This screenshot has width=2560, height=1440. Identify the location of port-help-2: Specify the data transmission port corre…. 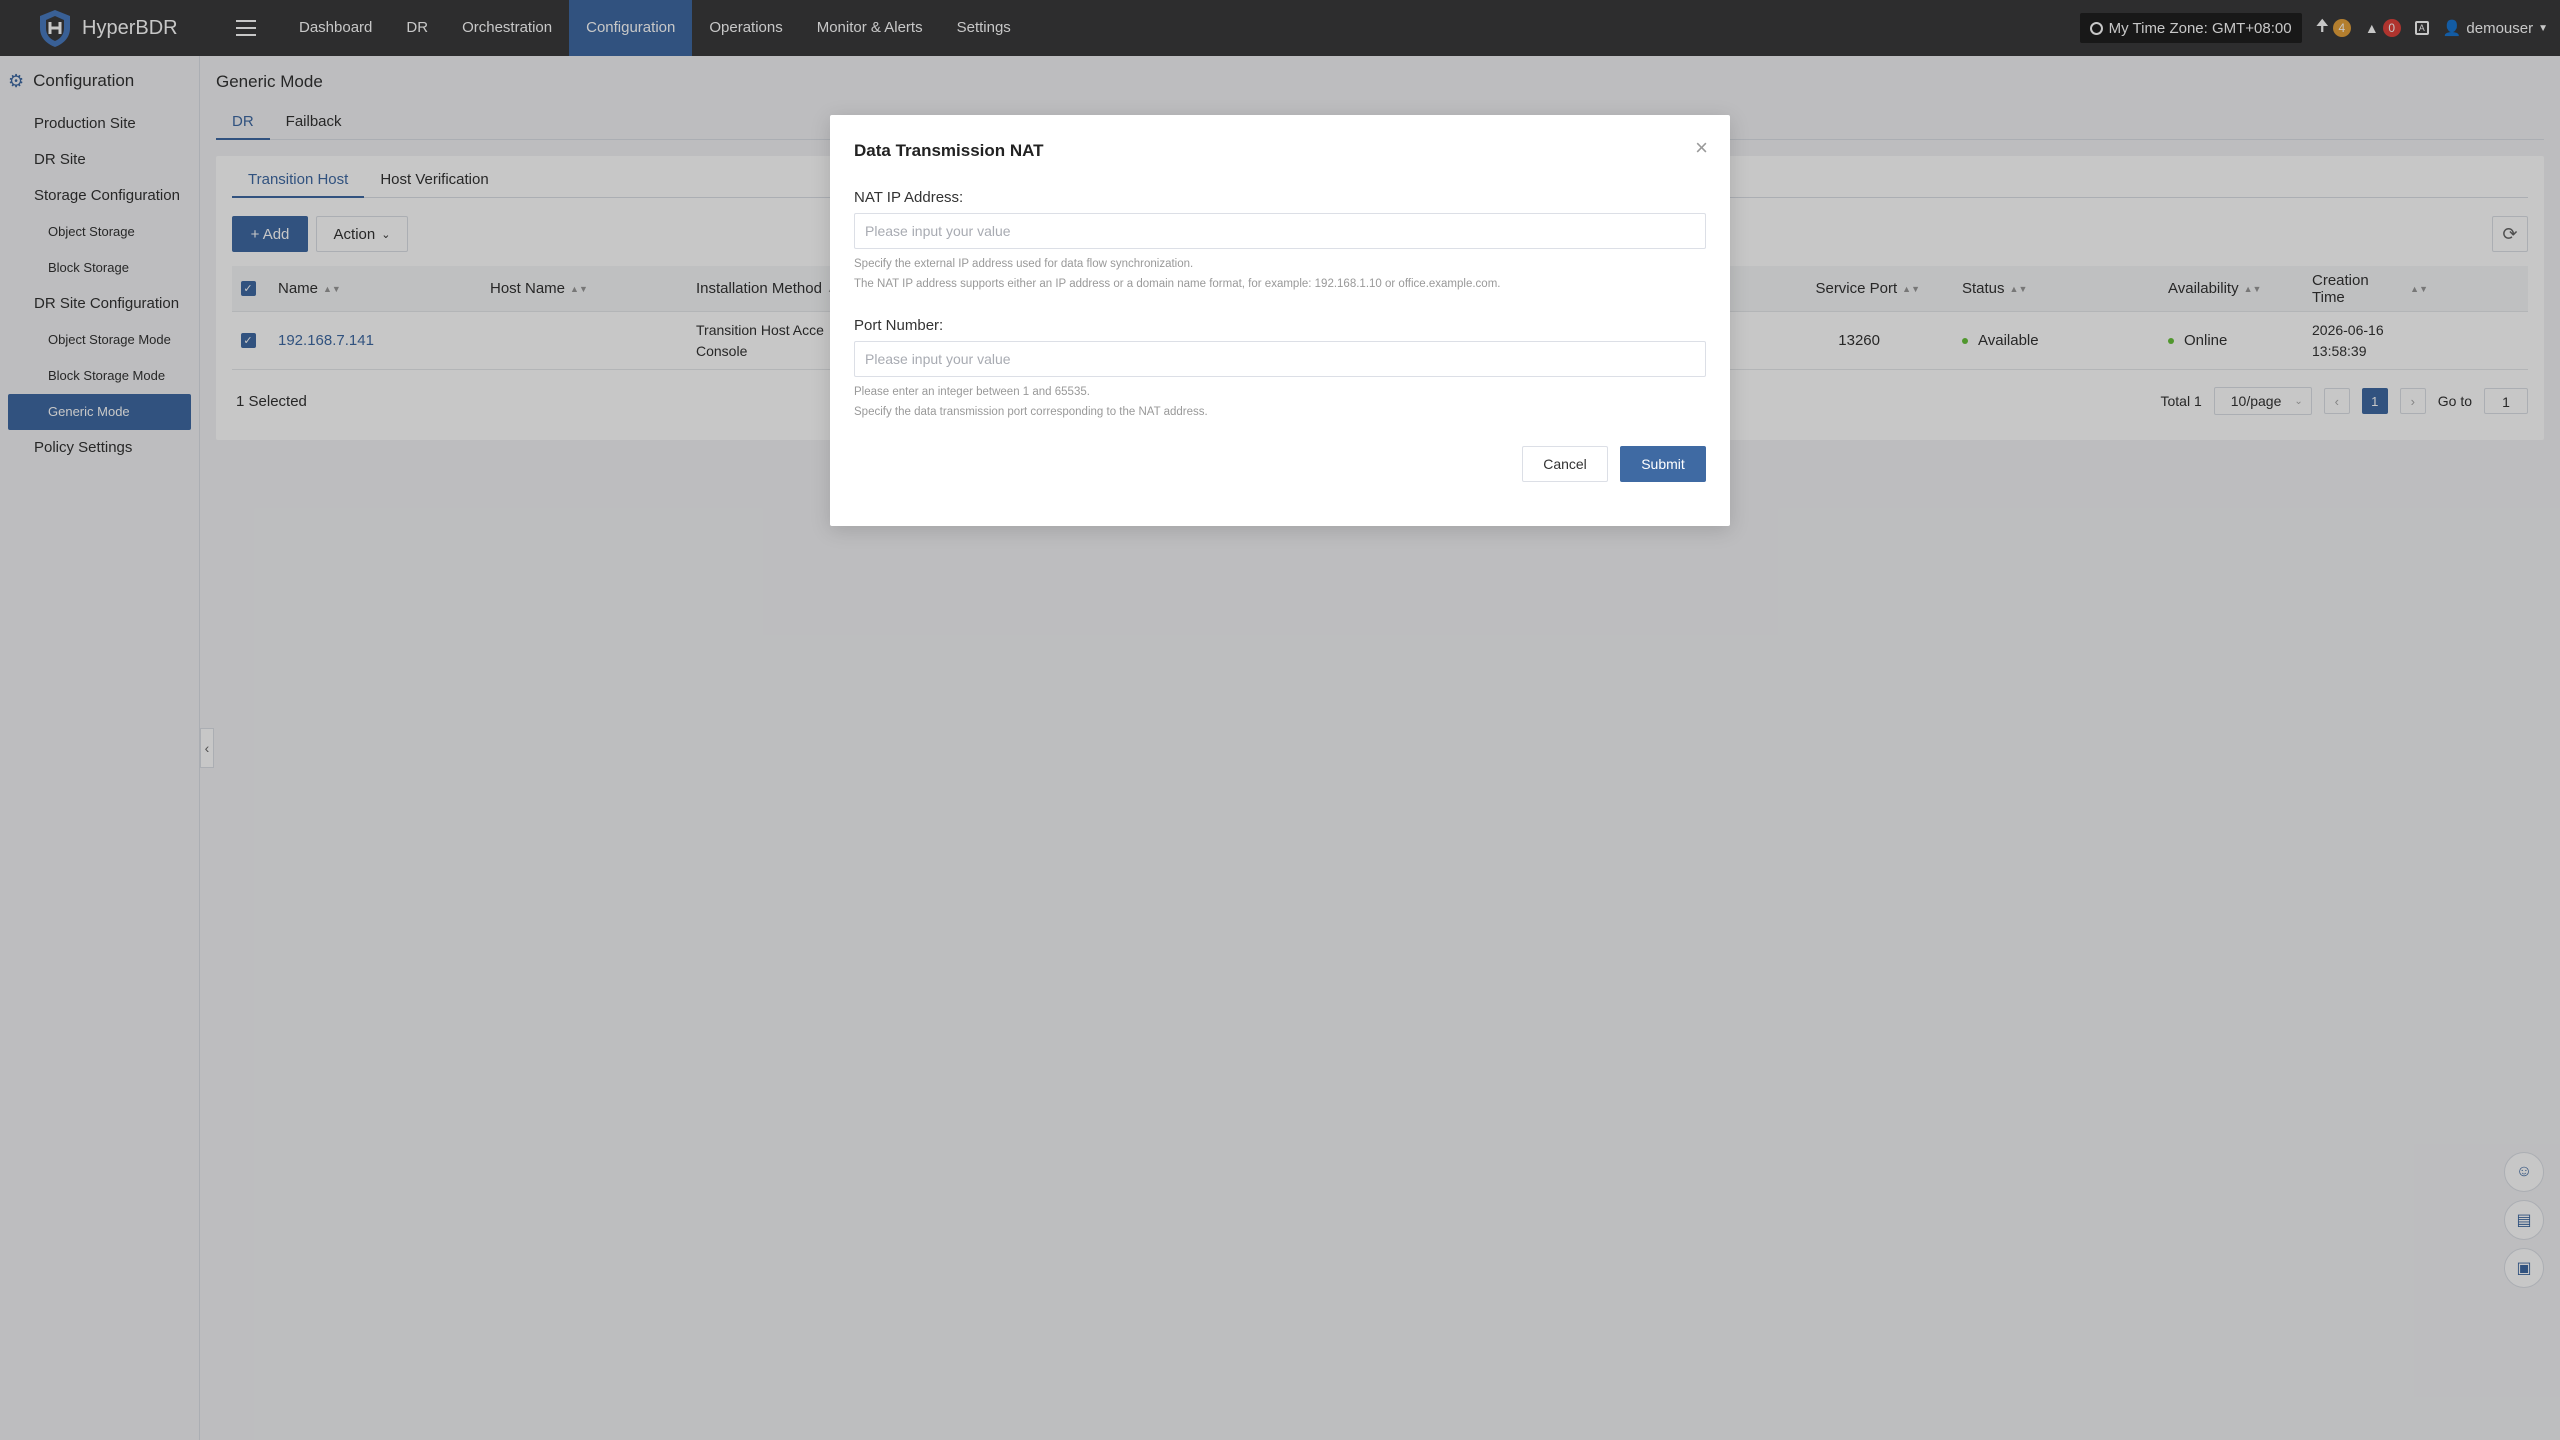
(1031, 412).